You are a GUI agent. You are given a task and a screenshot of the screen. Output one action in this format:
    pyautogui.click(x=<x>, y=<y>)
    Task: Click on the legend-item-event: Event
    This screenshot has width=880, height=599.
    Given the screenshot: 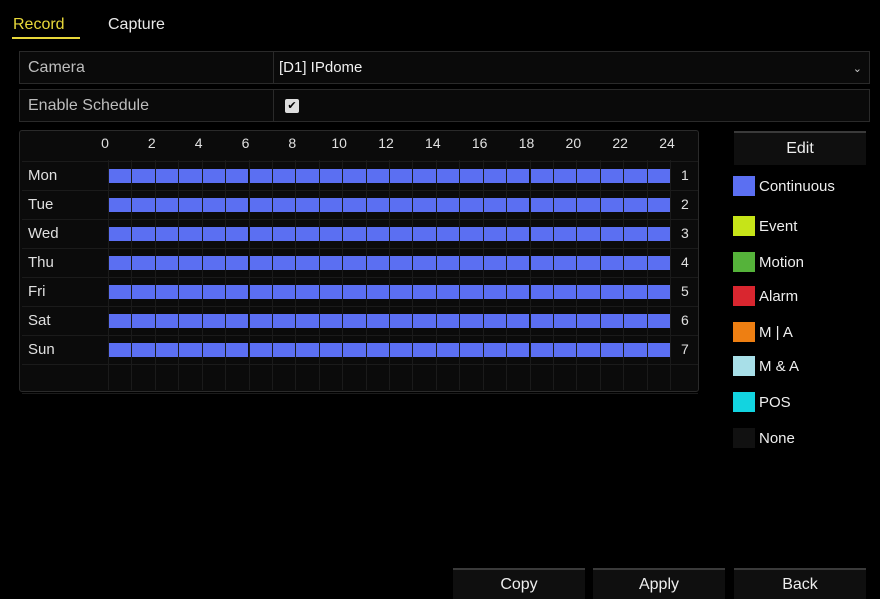 What is the action you would take?
    pyautogui.click(x=765, y=226)
    